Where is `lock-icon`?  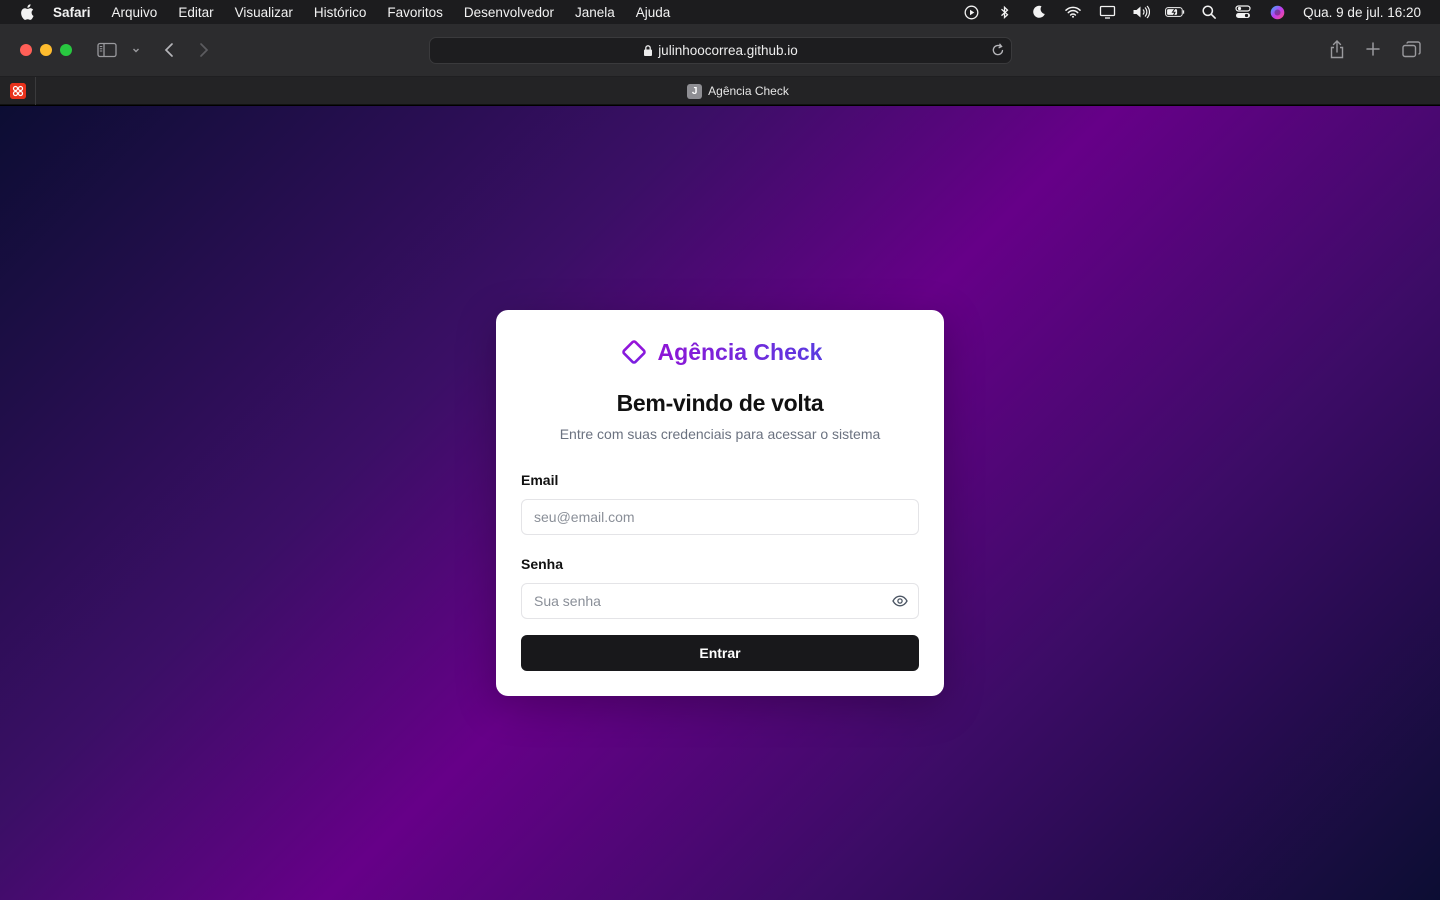 lock-icon is located at coordinates (648, 50).